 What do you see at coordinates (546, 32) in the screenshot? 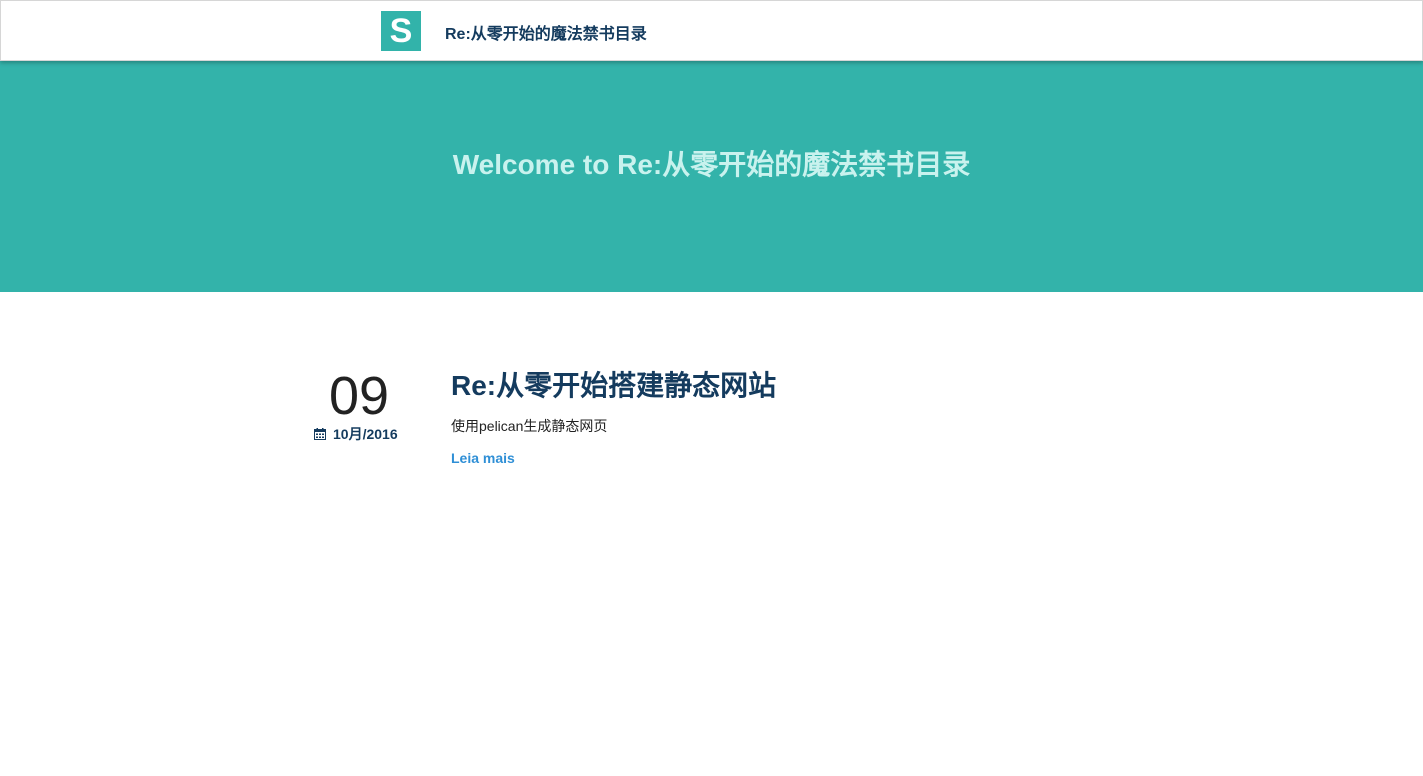
I see `site-title-link: Re:从零开始的魔法禁书目录` at bounding box center [546, 32].